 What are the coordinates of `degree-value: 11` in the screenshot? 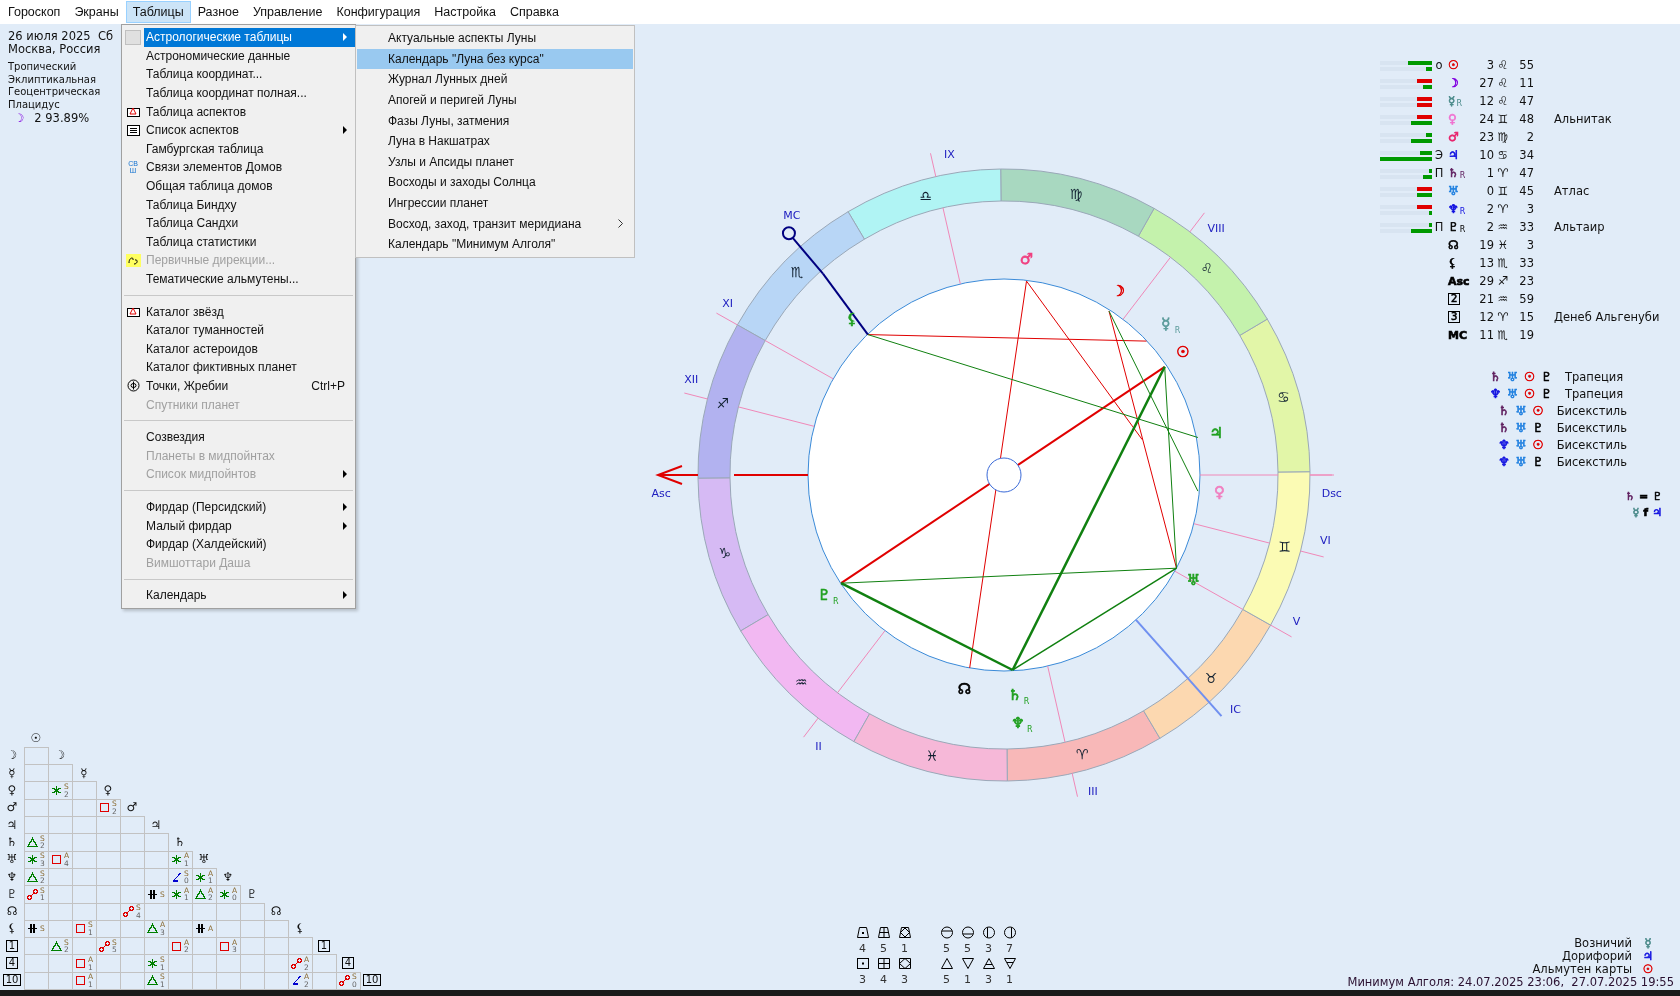 It's located at (1486, 335).